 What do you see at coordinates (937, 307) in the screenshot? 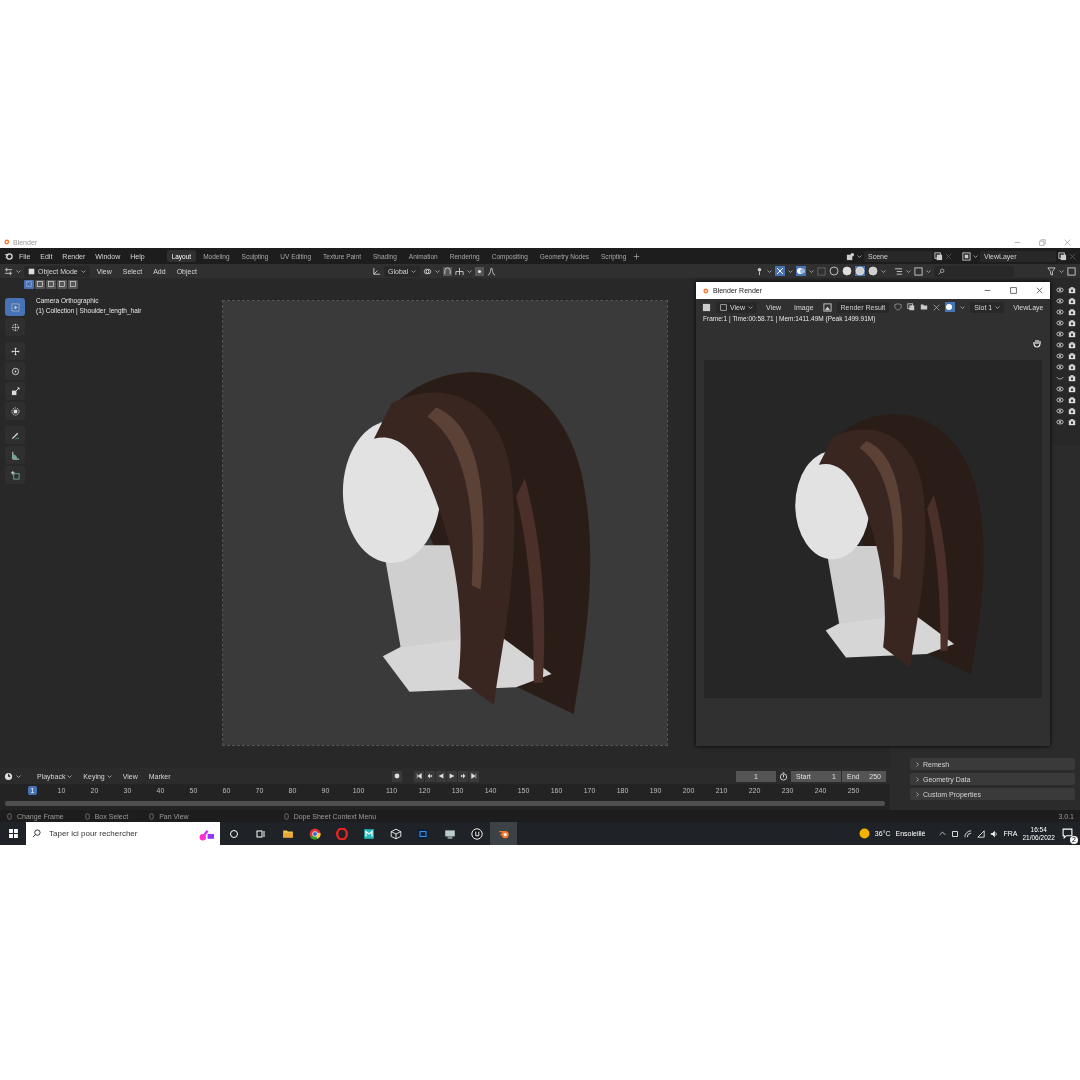
I see `close-icon` at bounding box center [937, 307].